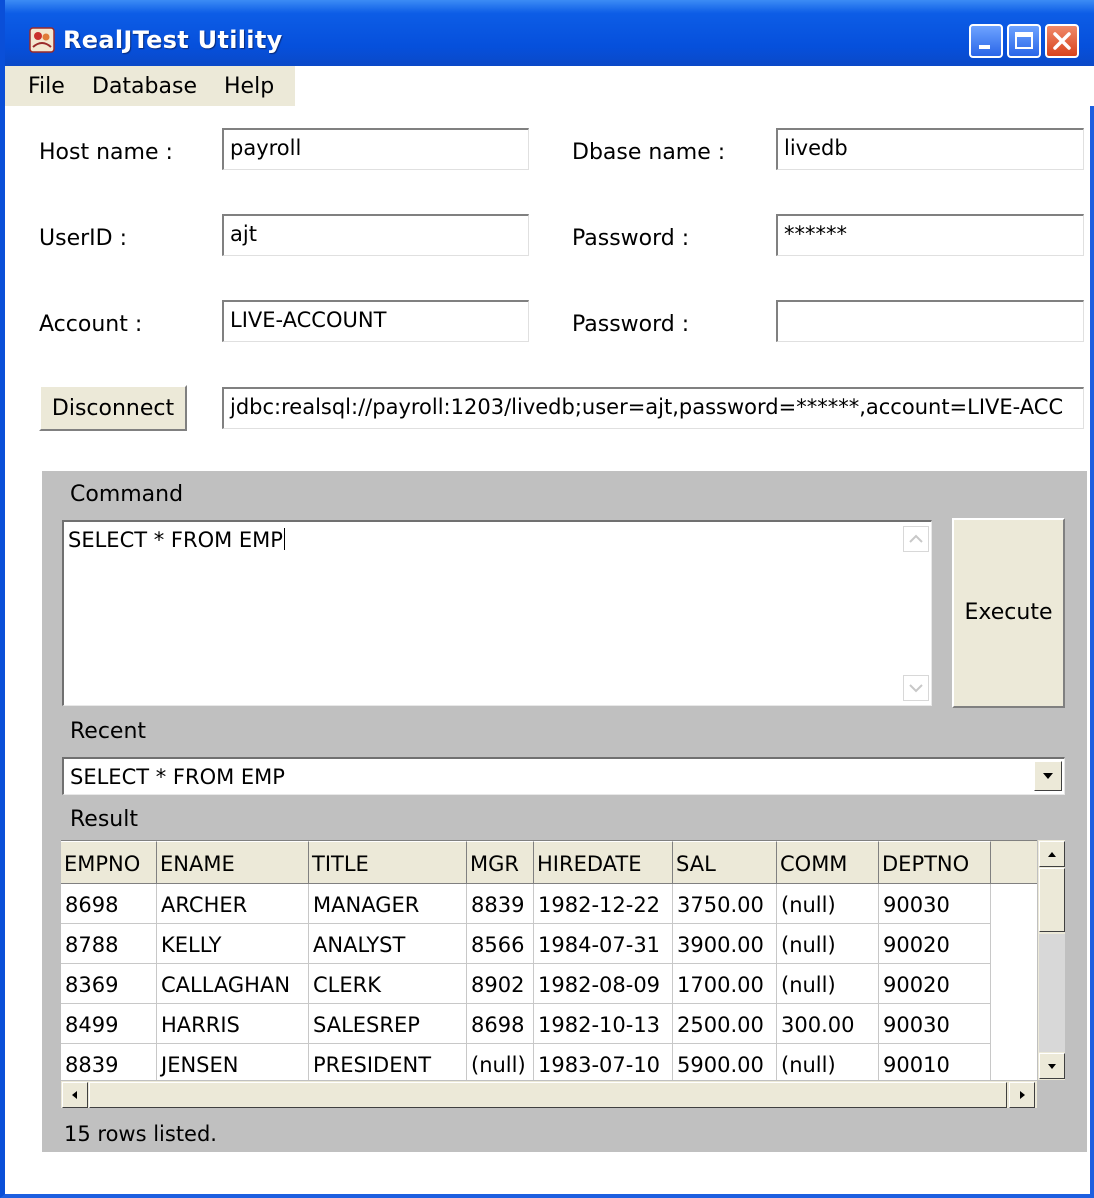 This screenshot has width=1094, height=1198. What do you see at coordinates (935, 862) in the screenshot?
I see `column-header-deptno: DEPTNO` at bounding box center [935, 862].